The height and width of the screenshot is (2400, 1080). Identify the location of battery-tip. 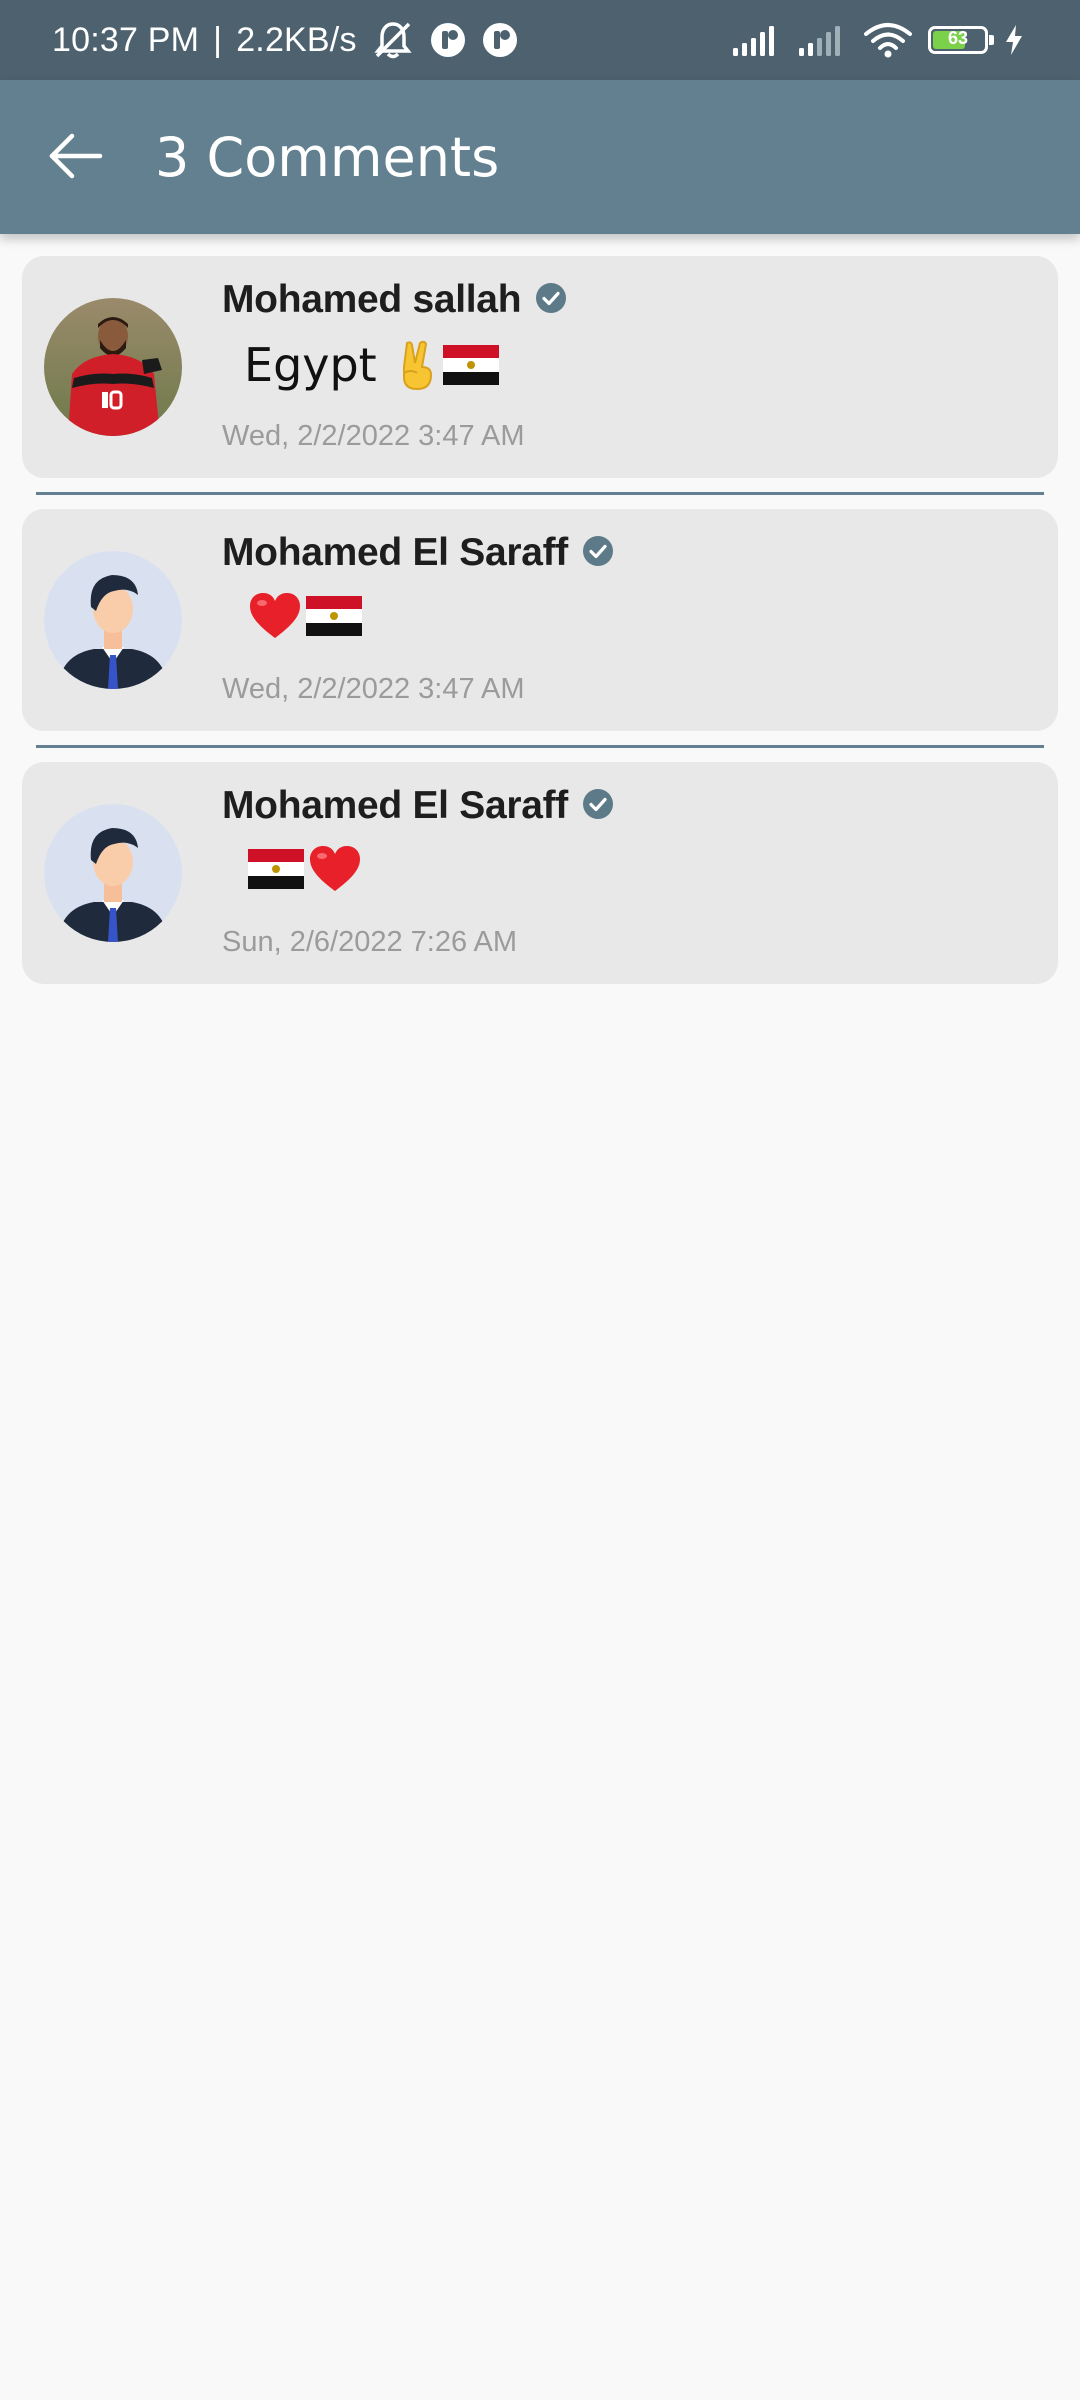
(991, 40).